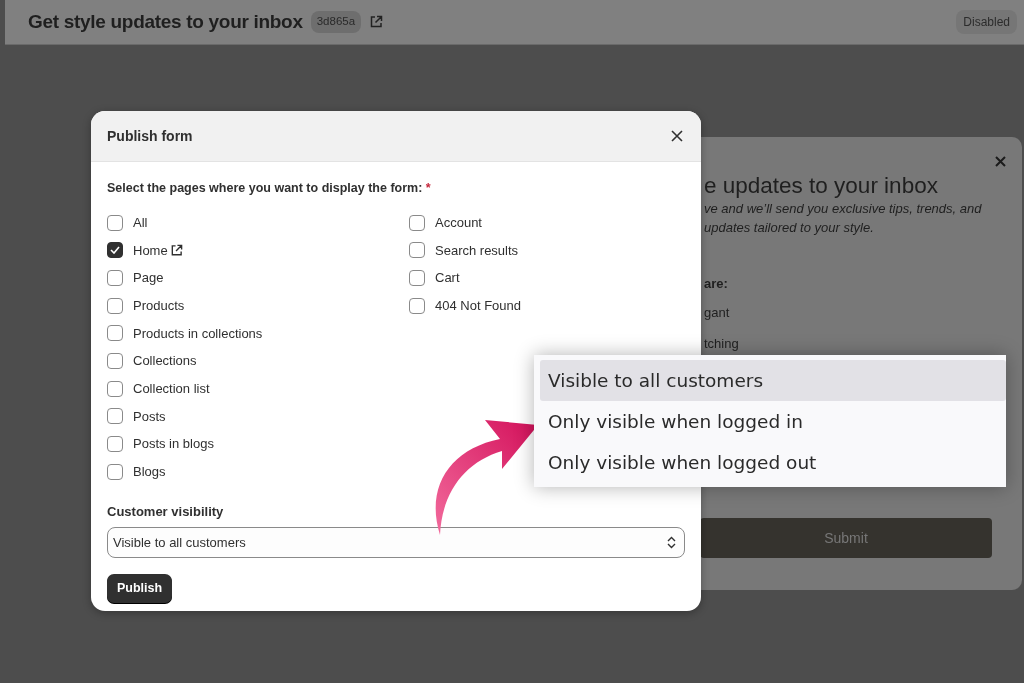 The image size is (1024, 683). What do you see at coordinates (171, 388) in the screenshot?
I see `checkbox-label: Collection list` at bounding box center [171, 388].